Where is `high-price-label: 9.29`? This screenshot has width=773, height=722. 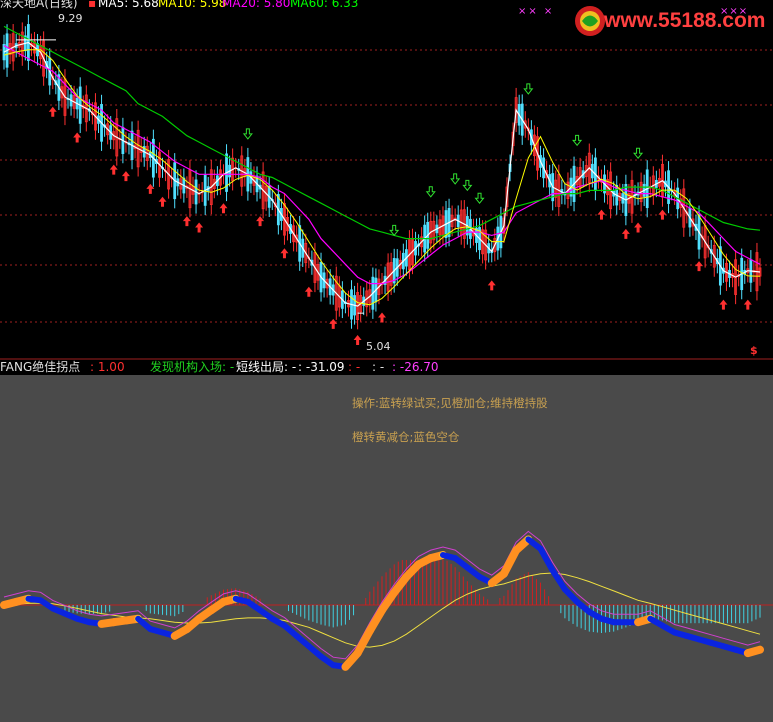 high-price-label: 9.29 is located at coordinates (70, 18).